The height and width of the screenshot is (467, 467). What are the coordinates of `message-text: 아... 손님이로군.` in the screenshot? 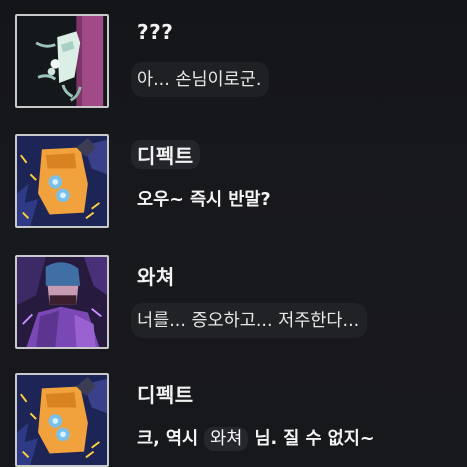 It's located at (200, 79).